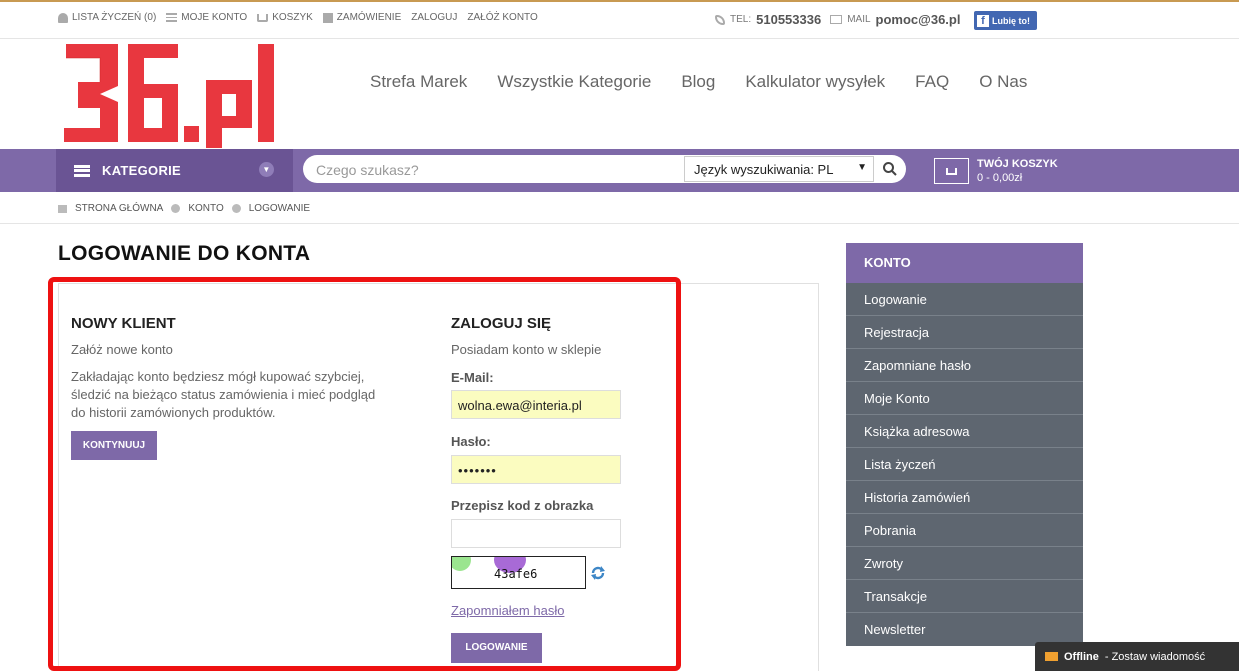 The width and height of the screenshot is (1239, 671). Describe the element at coordinates (764, 169) in the screenshot. I see `search-language-value: Język wyszukiwania: PL` at that location.